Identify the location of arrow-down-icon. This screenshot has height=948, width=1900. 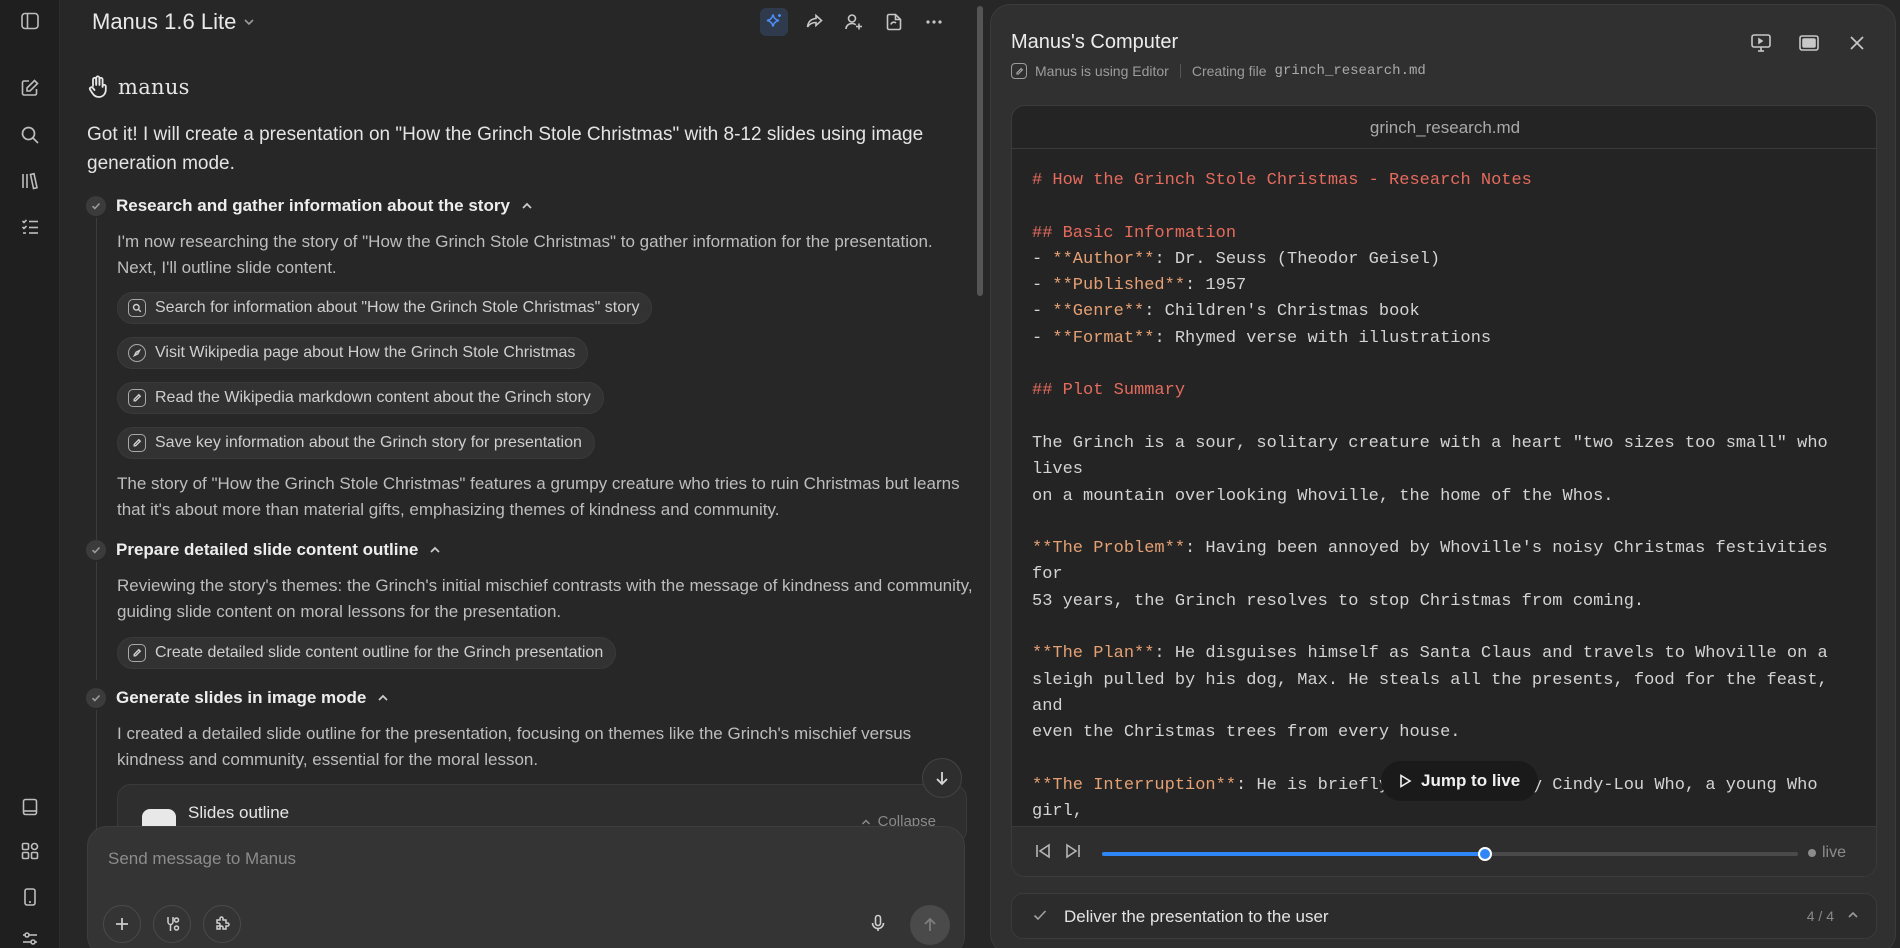
(942, 779).